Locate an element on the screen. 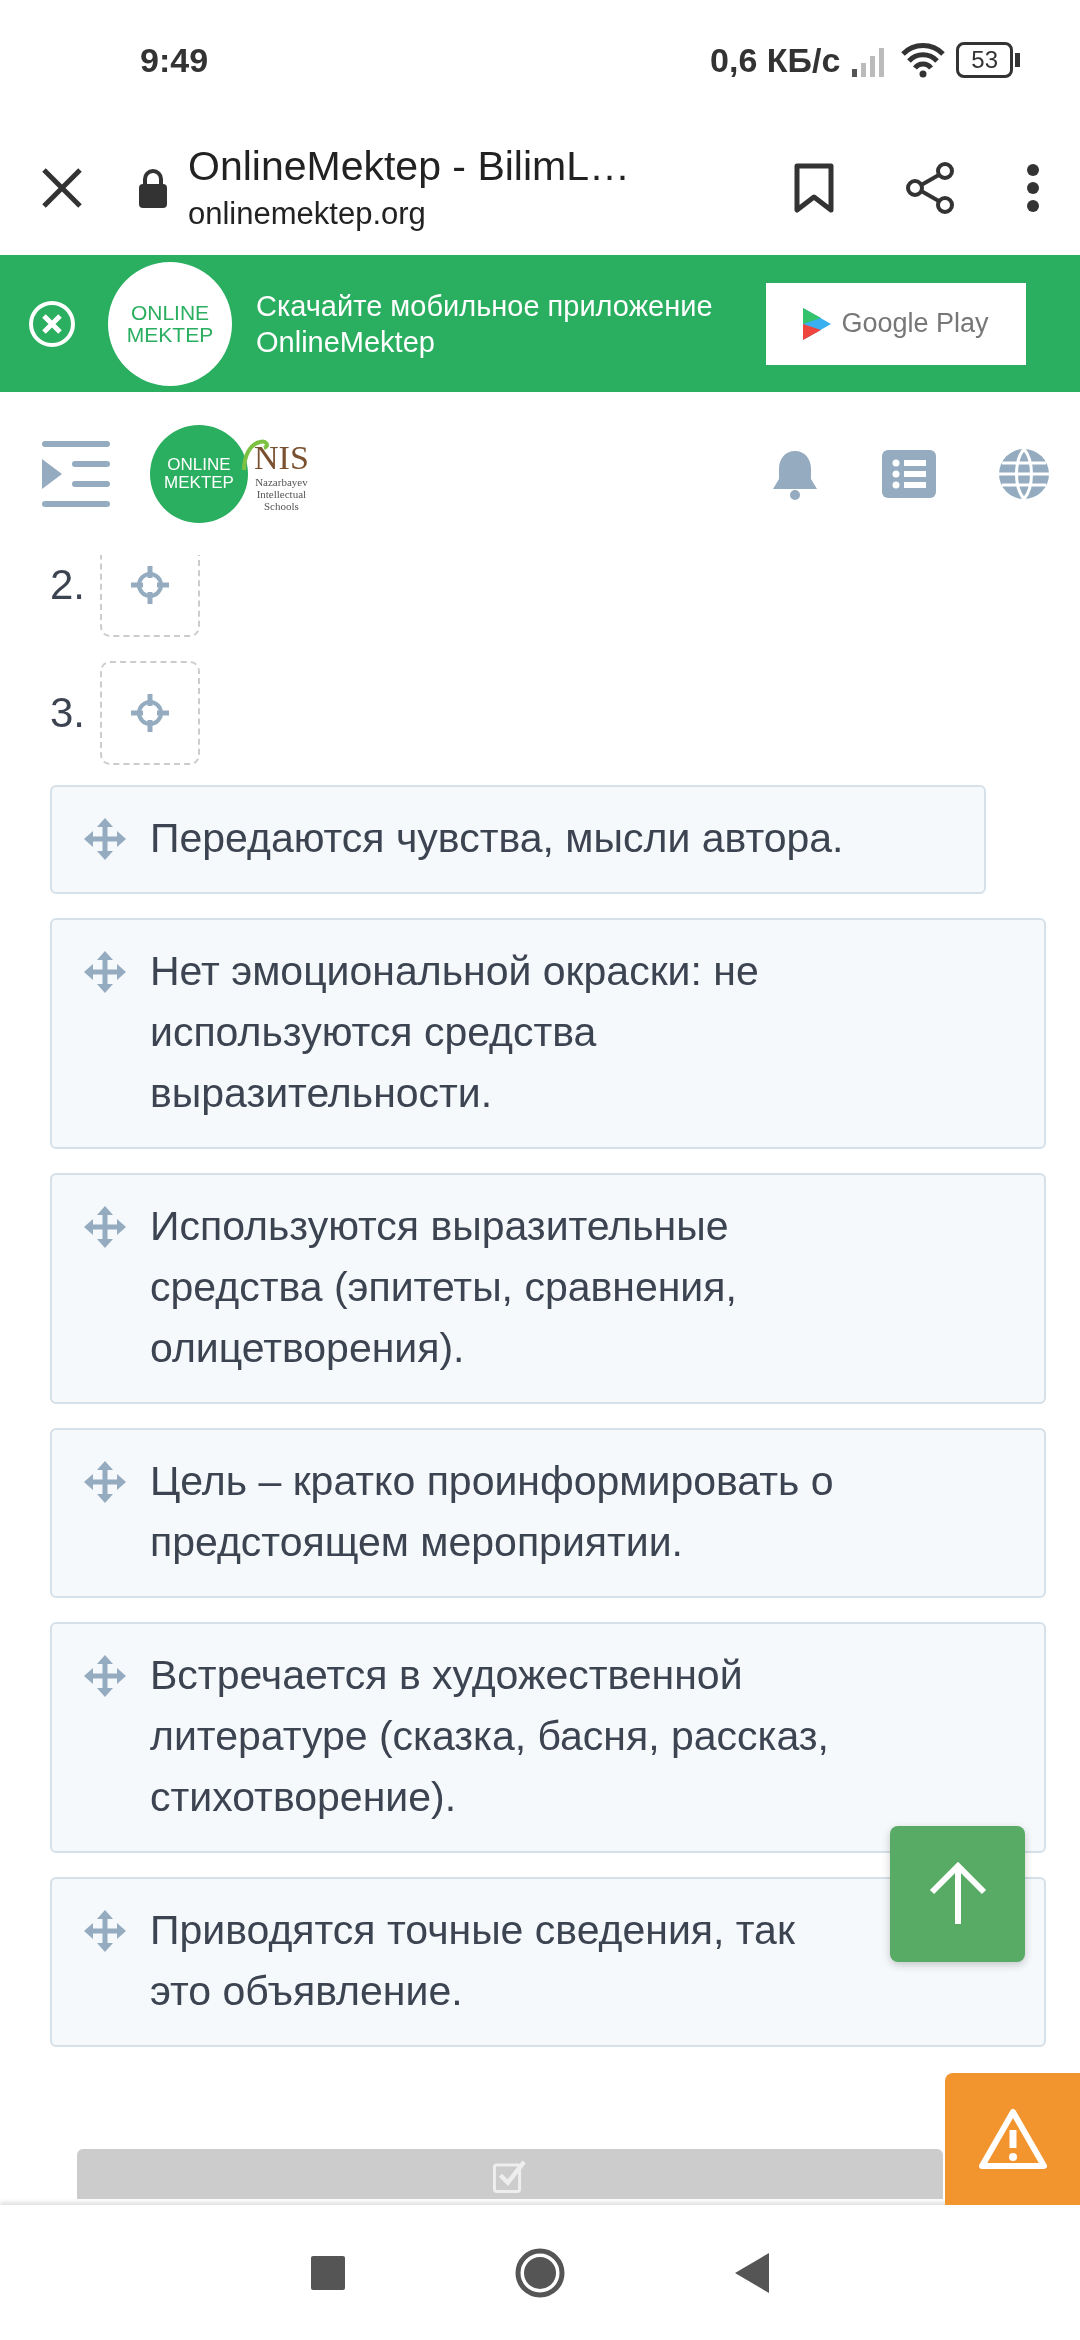 This screenshot has height=2340, width=1080. answer-text: Цель – кратко проинформировать о предстоящем мероприятии. is located at coordinates (492, 1512).